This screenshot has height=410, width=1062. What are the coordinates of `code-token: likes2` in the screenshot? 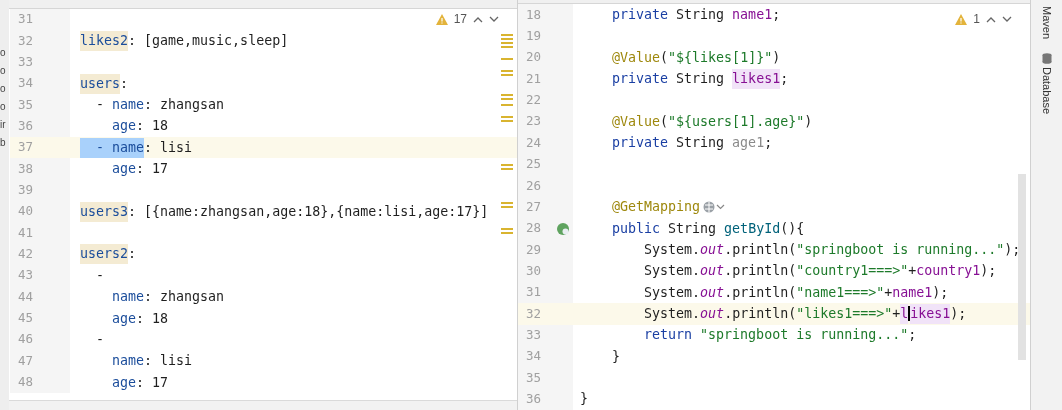 It's located at (104, 41).